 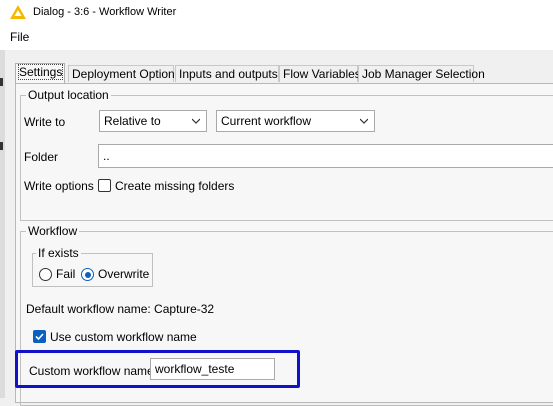 What do you see at coordinates (227, 73) in the screenshot?
I see `tab-inputs-outputs: Inputs and outputs` at bounding box center [227, 73].